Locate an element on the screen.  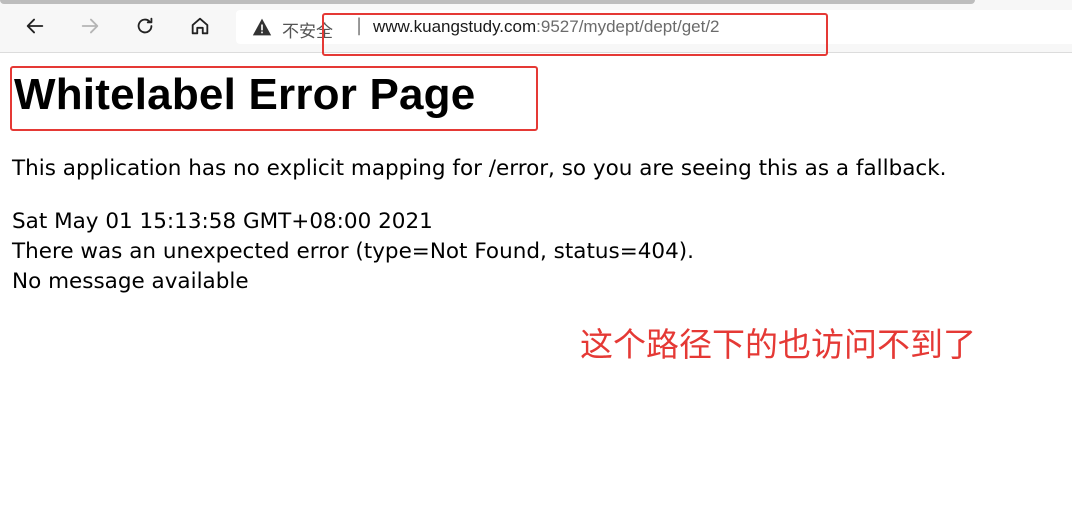
refresh-button is located at coordinates (145, 26).